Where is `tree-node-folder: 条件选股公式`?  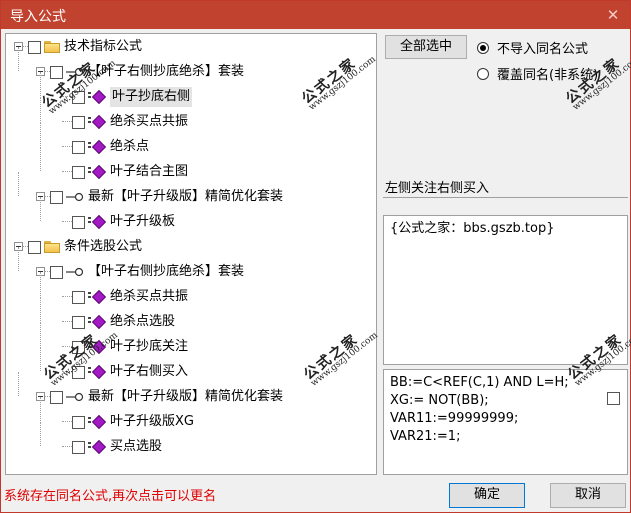 tree-node-folder: 条件选股公式 is located at coordinates (85, 247).